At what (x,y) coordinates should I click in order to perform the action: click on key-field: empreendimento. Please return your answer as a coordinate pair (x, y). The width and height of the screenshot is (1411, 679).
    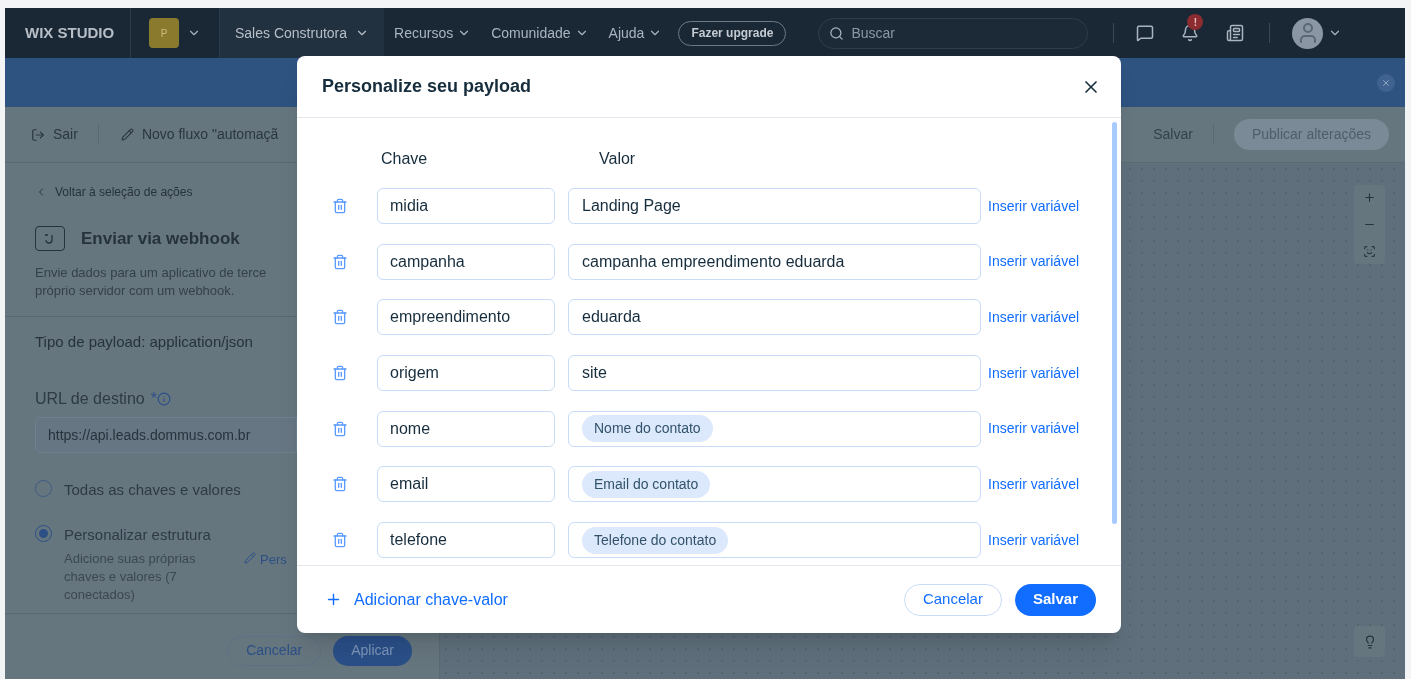
    Looking at the image, I should click on (466, 317).